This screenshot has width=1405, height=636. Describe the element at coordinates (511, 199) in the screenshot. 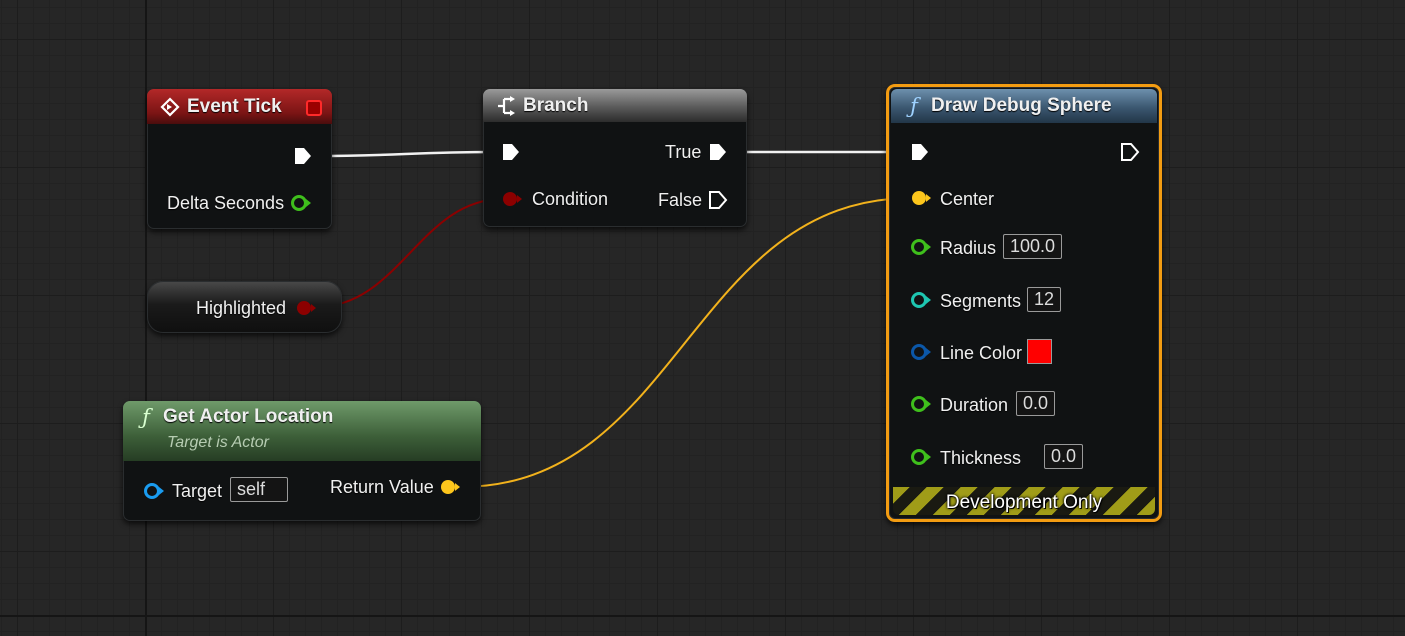

I see `branch-condition-pin` at that location.